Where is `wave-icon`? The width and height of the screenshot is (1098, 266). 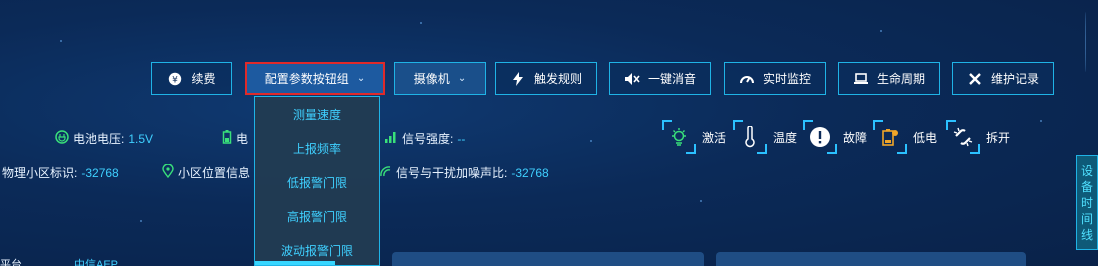
wave-icon is located at coordinates (385, 172).